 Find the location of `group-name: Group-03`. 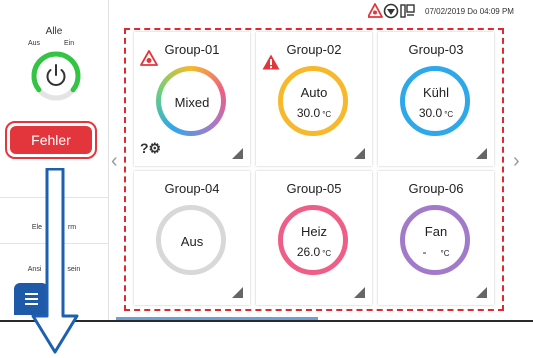

group-name: Group-03 is located at coordinates (436, 49).